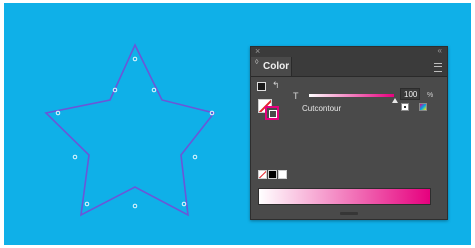  Describe the element at coordinates (272, 113) in the screenshot. I see `stroke-icon` at that location.